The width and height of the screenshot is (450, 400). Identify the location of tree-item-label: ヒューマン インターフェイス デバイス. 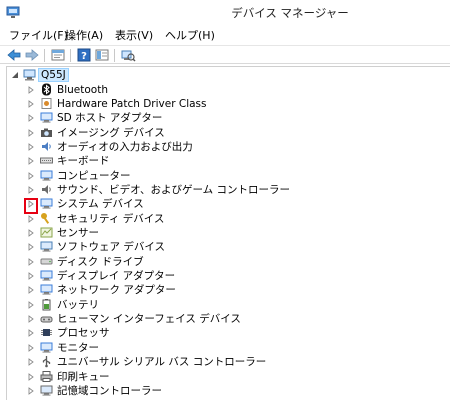
(149, 319).